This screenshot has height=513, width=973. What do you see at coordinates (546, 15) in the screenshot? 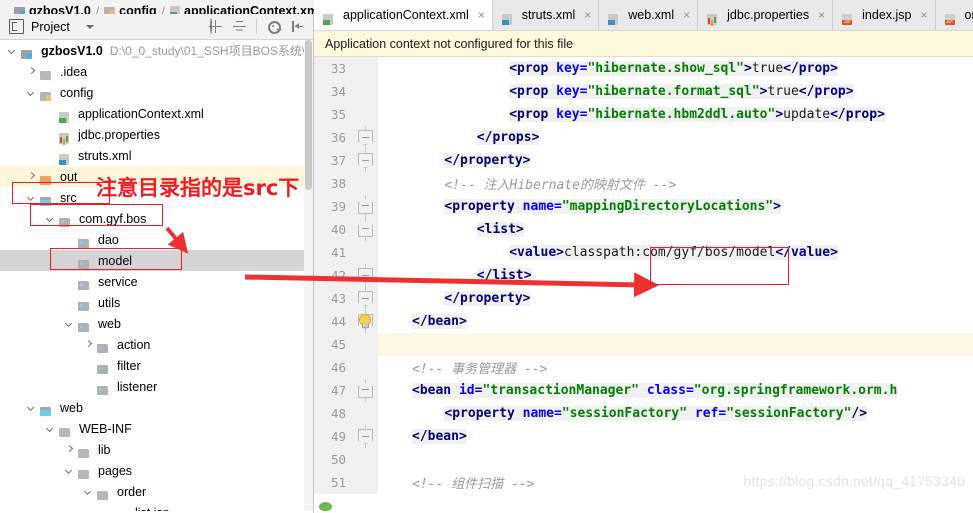
I see `editor-tab-struts-xml: struts.xml ×` at bounding box center [546, 15].